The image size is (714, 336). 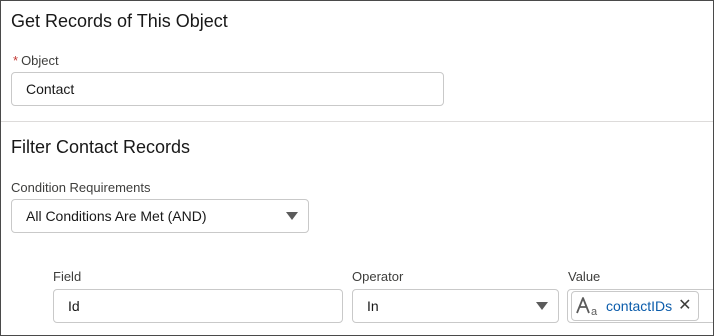 I want to click on object-label: * Object, so click(x=36, y=60).